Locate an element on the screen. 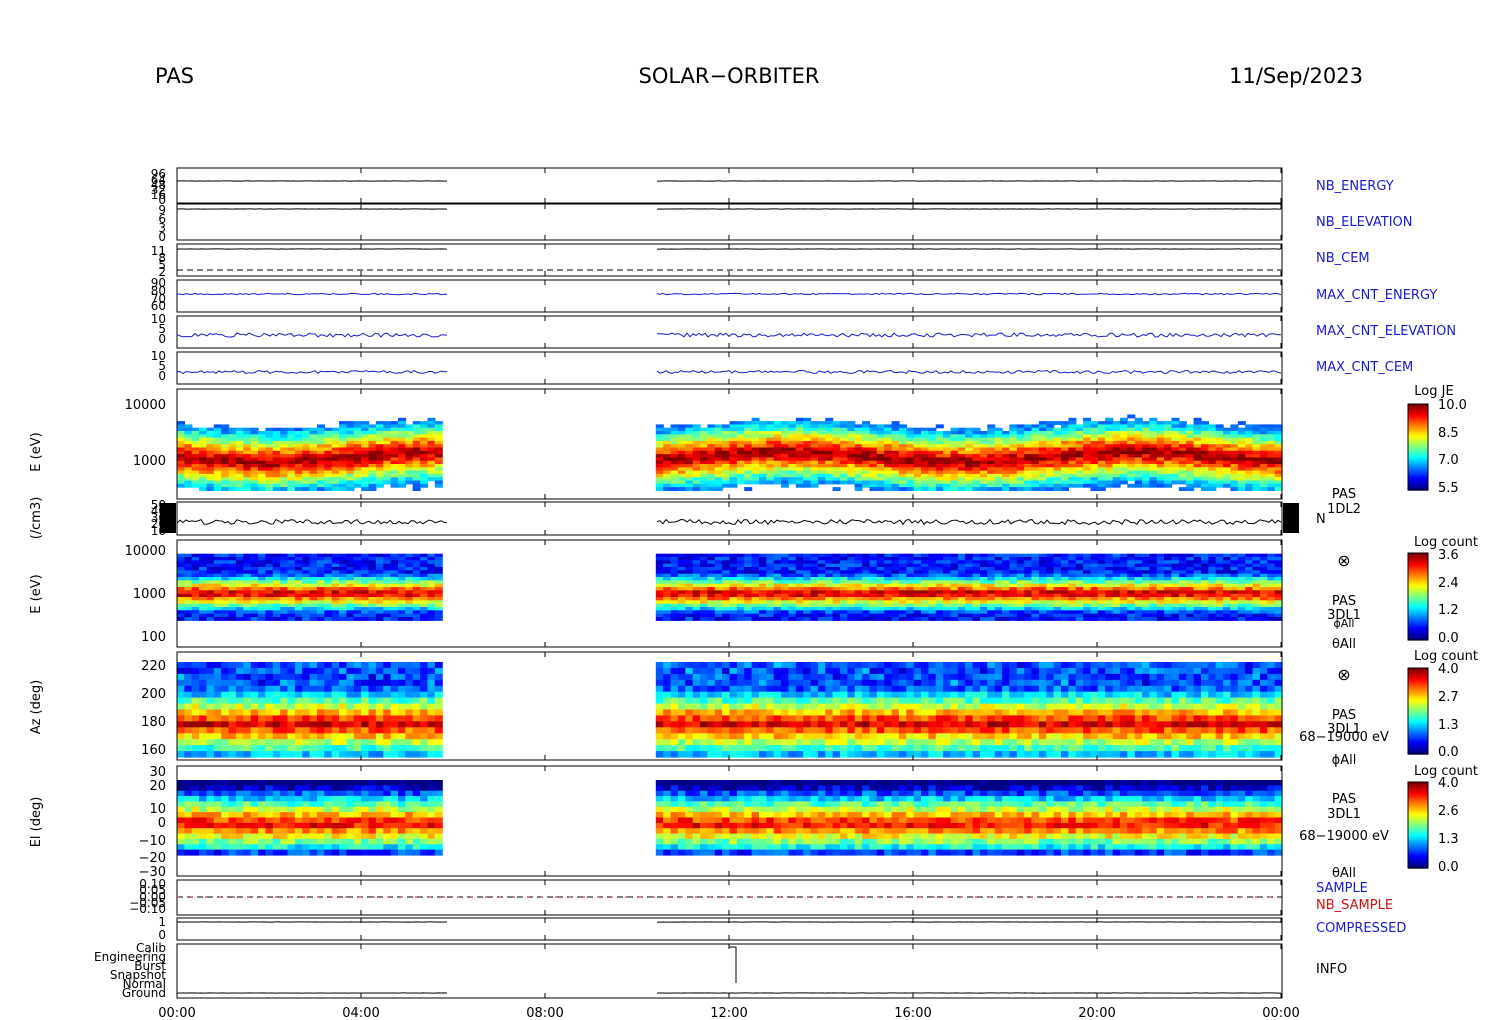 The image size is (1512, 1020). cb2-tick: 0.0 is located at coordinates (1448, 638).